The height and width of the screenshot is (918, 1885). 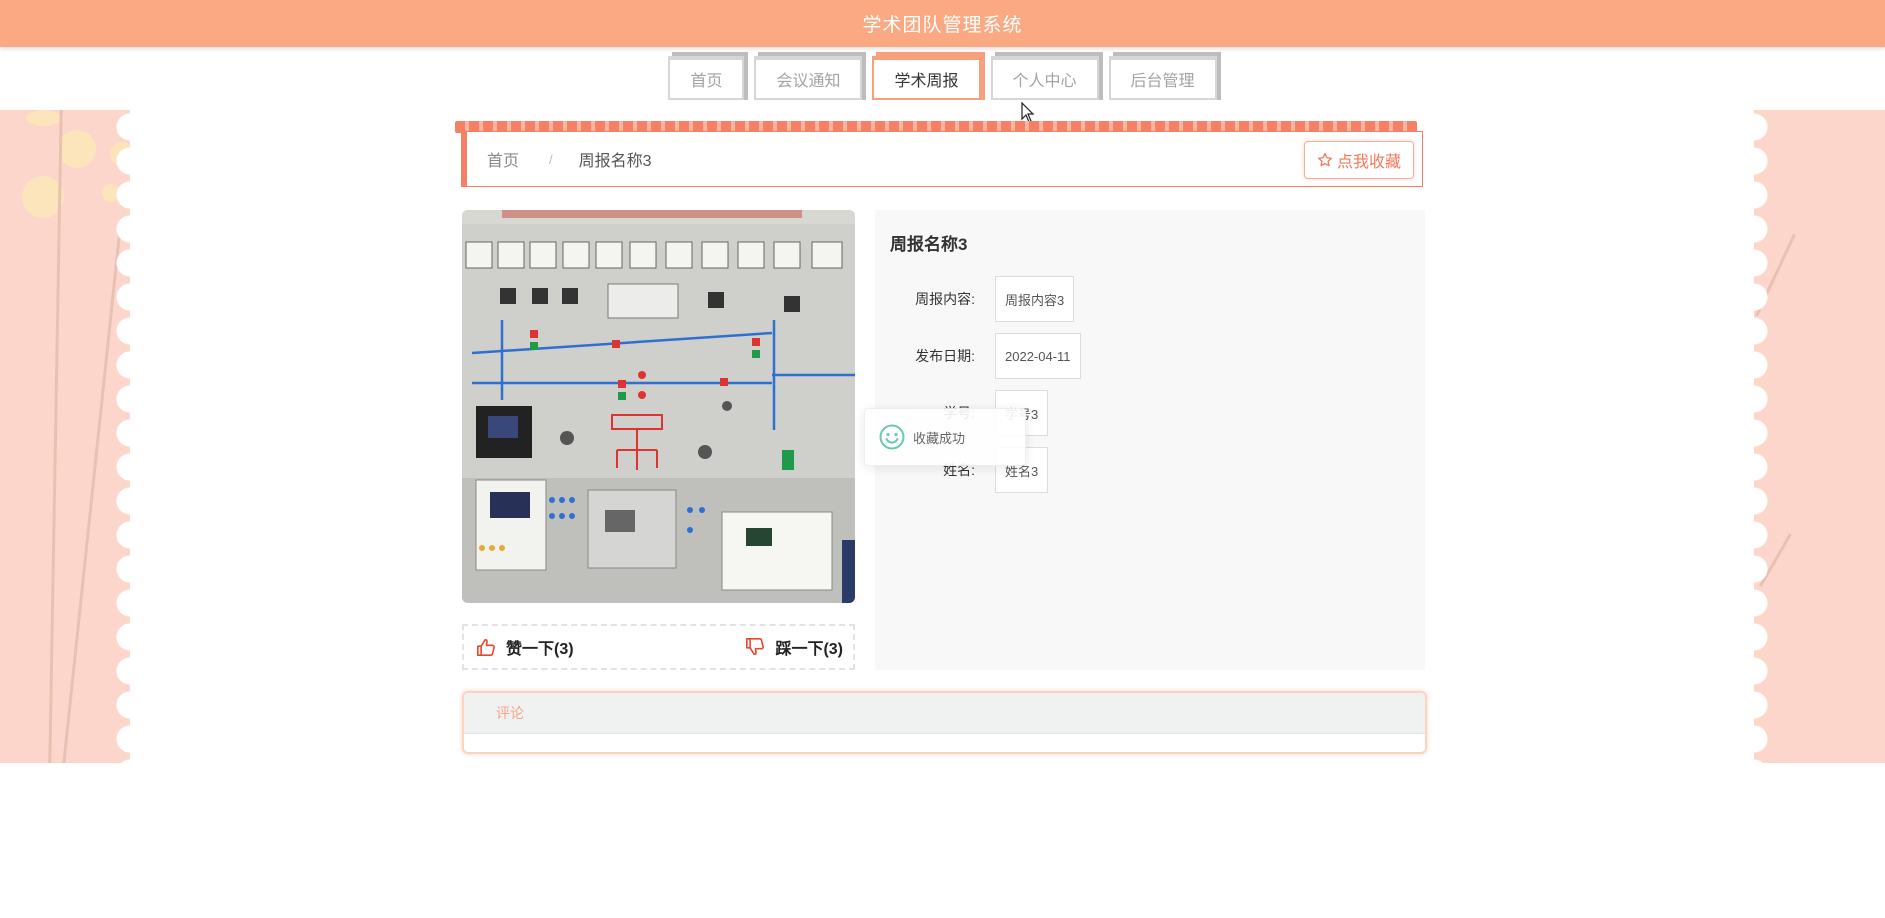 I want to click on favorite-button: 点我收藏, so click(x=1358, y=160).